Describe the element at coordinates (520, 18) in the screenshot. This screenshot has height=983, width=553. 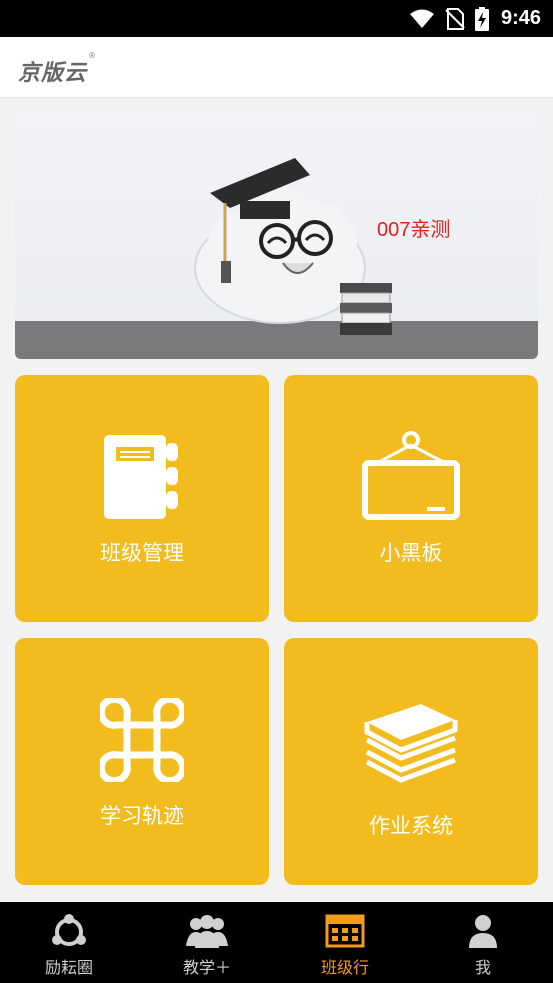
I see `status-time: 9:46` at that location.